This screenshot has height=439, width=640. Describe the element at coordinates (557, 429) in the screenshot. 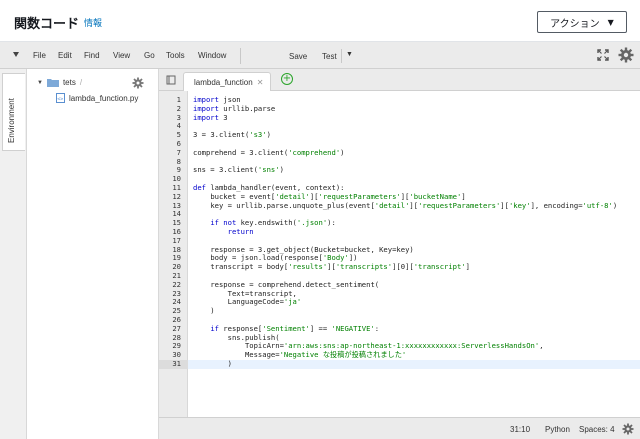

I see `language-mode: Python` at that location.